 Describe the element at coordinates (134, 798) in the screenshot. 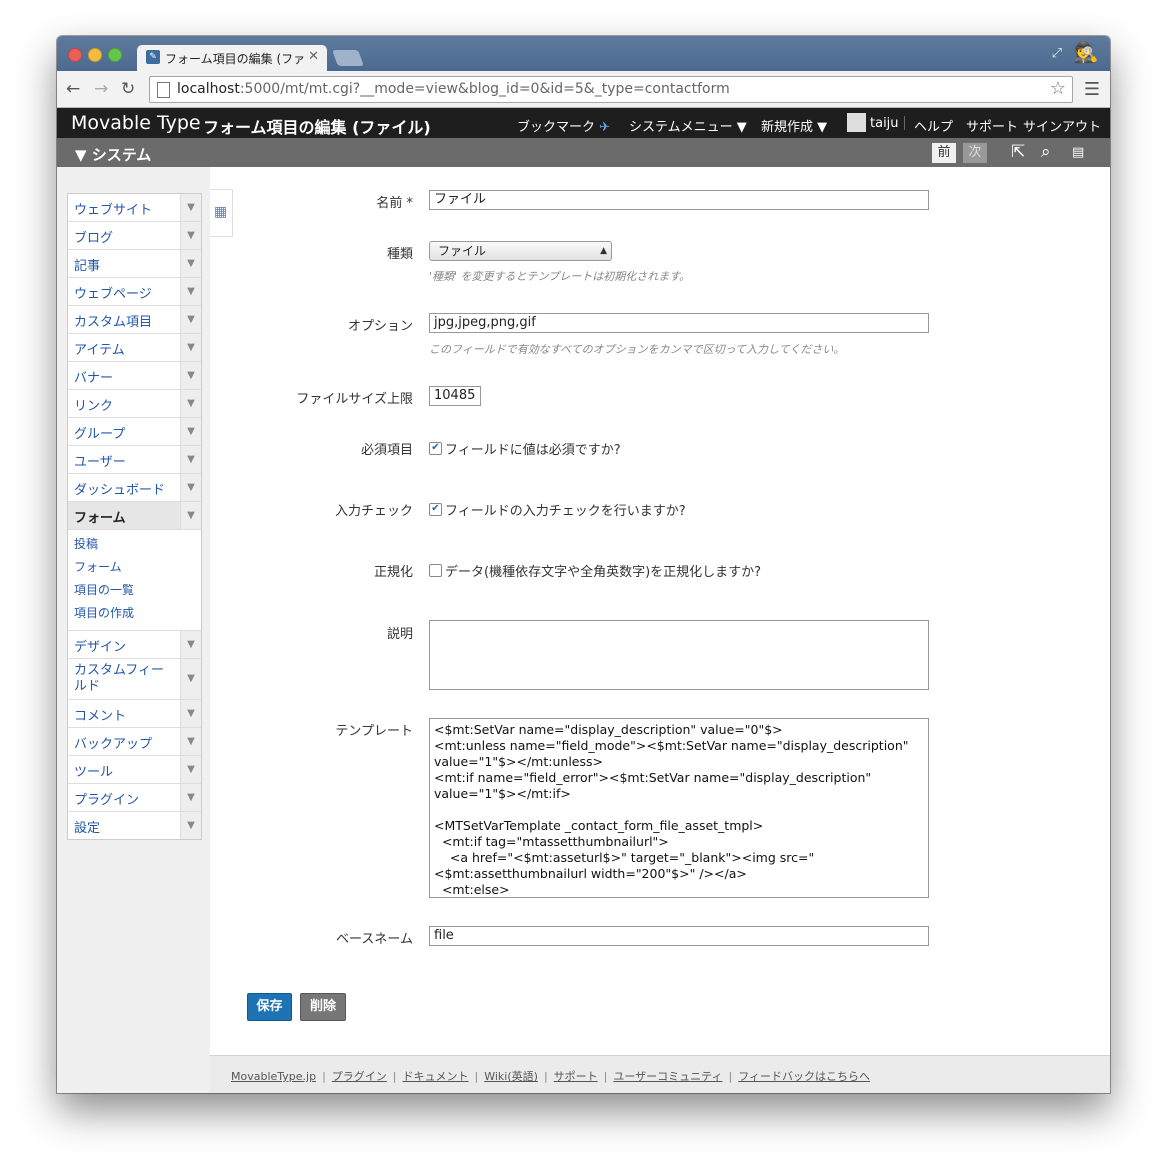

I see `sidebar-item-plugins: プラグイン ▼` at that location.